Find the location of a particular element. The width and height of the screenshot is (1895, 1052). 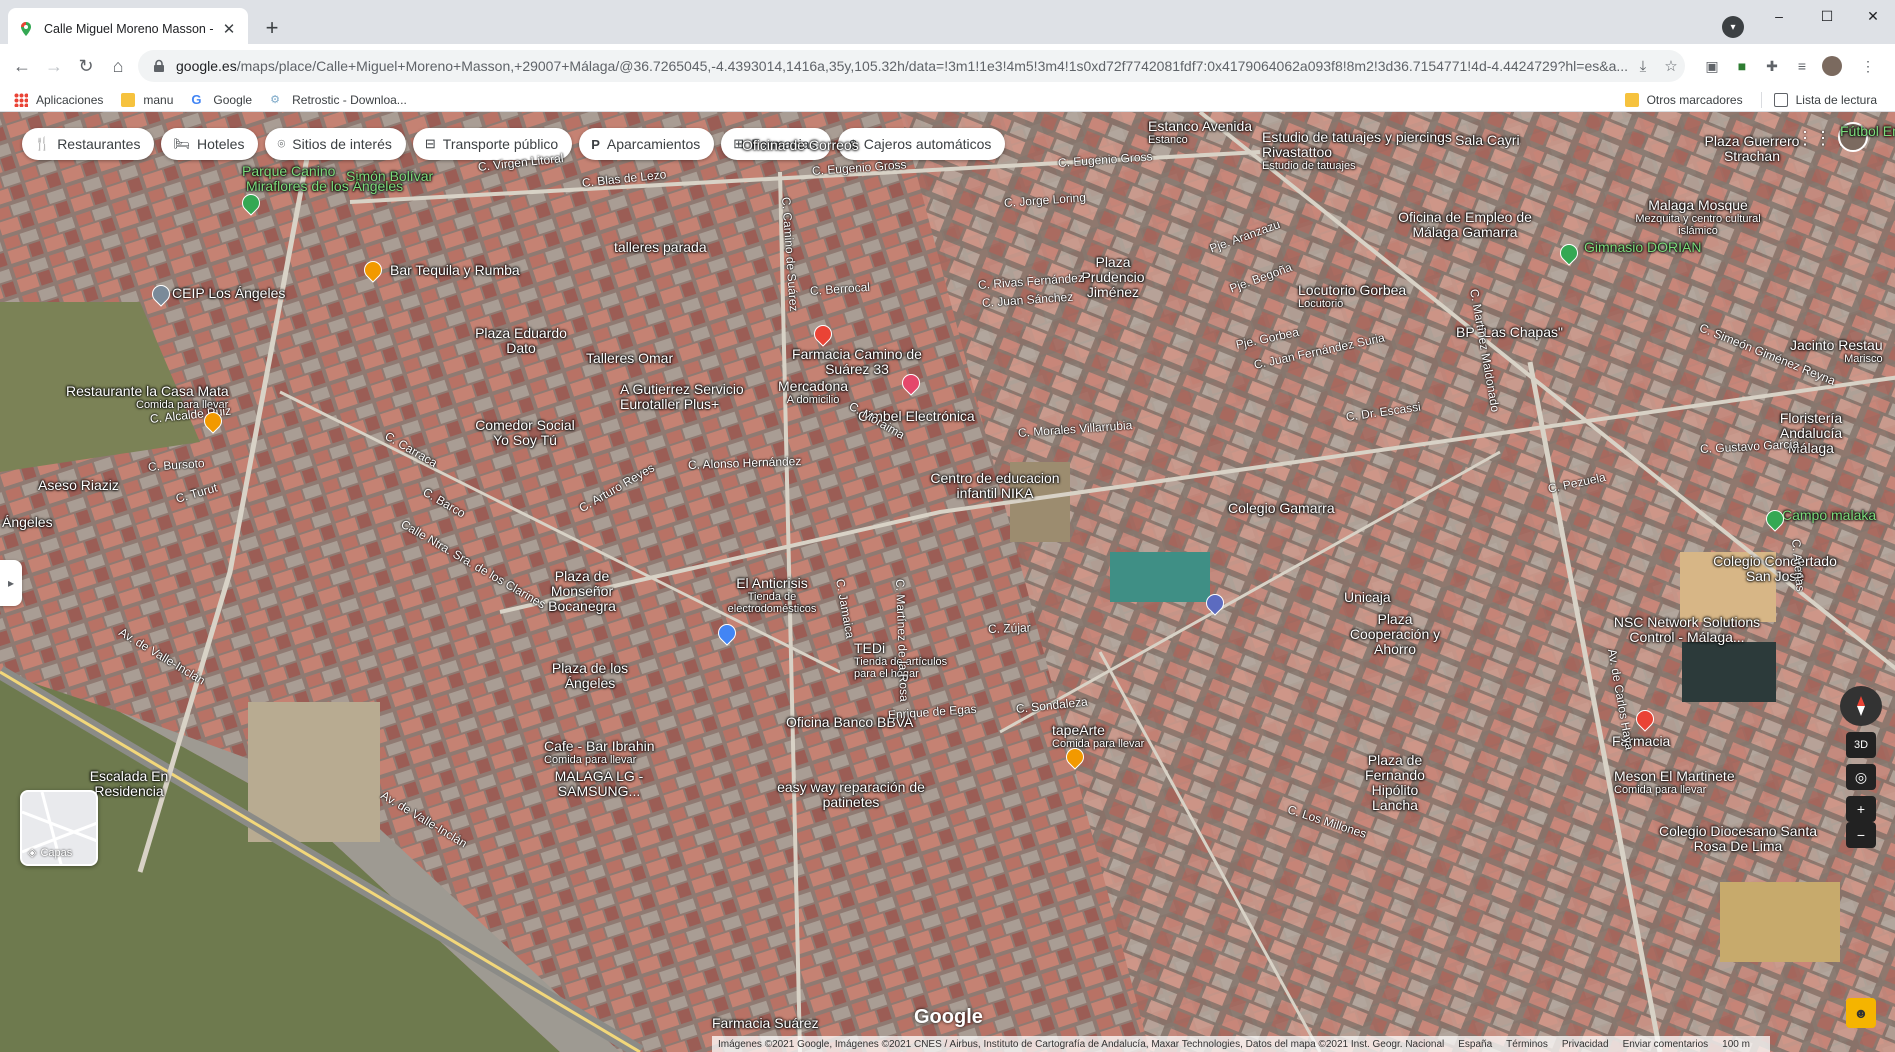

place-label: Plaza Eduardo Dato is located at coordinates (521, 341).